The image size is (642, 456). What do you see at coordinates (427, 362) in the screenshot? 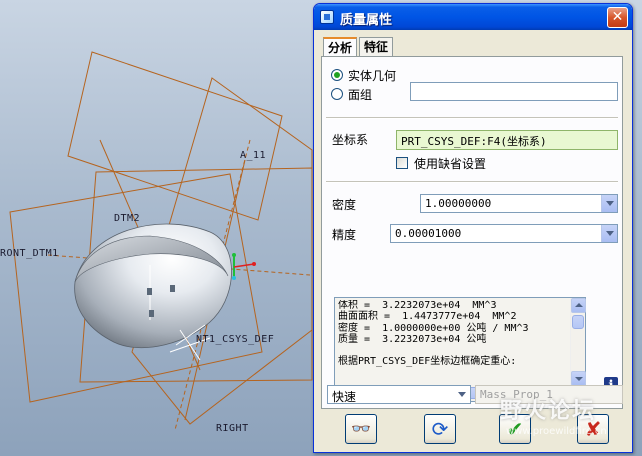
I see `result-line-cog-header: 根据PRT_CSYS_DEF坐标边框确定重心:` at bounding box center [427, 362].